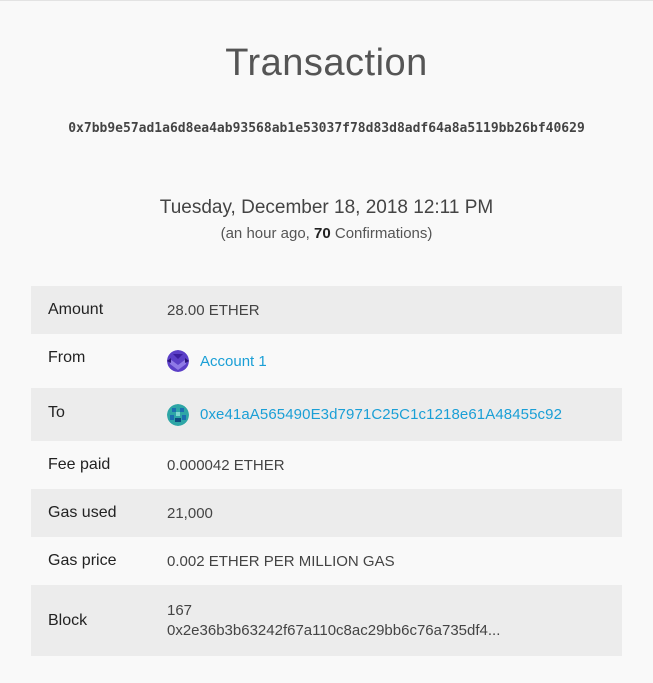 The height and width of the screenshot is (683, 653). What do you see at coordinates (281, 561) in the screenshot?
I see `gas-price-value: 0.002 ETHER PER MILLION GAS` at bounding box center [281, 561].